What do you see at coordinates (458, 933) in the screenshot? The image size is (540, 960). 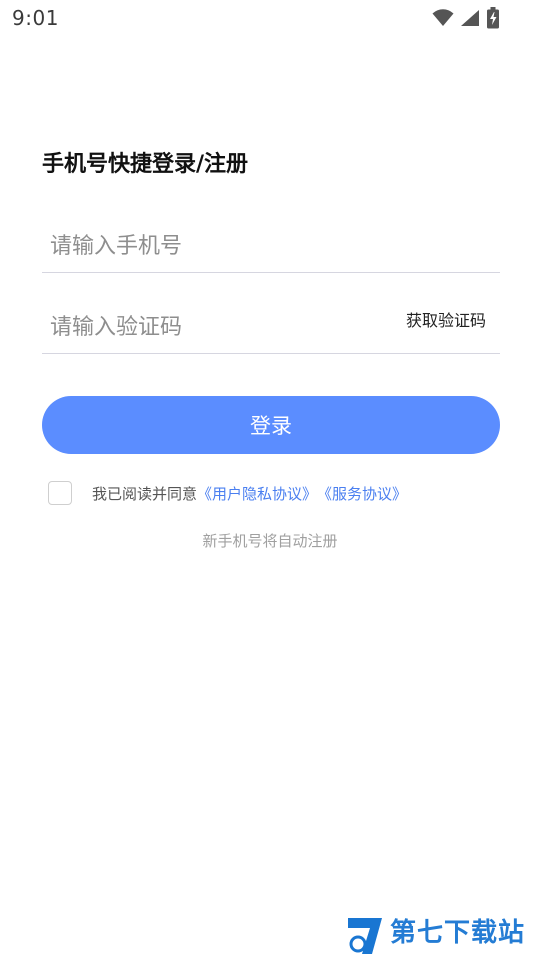 I see `watermark-brand: 第七下载站` at bounding box center [458, 933].